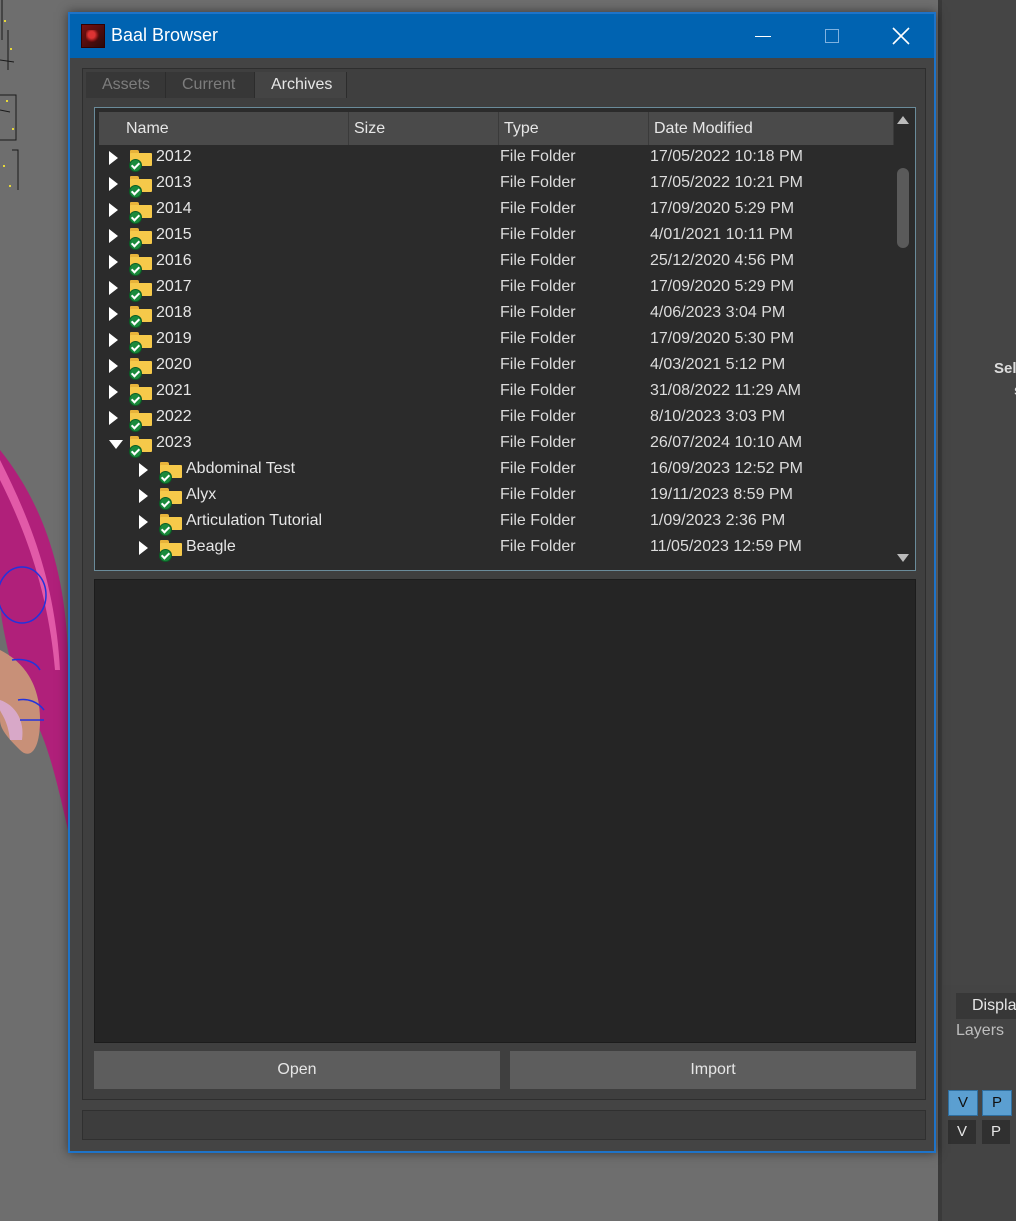 This screenshot has height=1221, width=1016. What do you see at coordinates (901, 36) in the screenshot?
I see `close-button` at bounding box center [901, 36].